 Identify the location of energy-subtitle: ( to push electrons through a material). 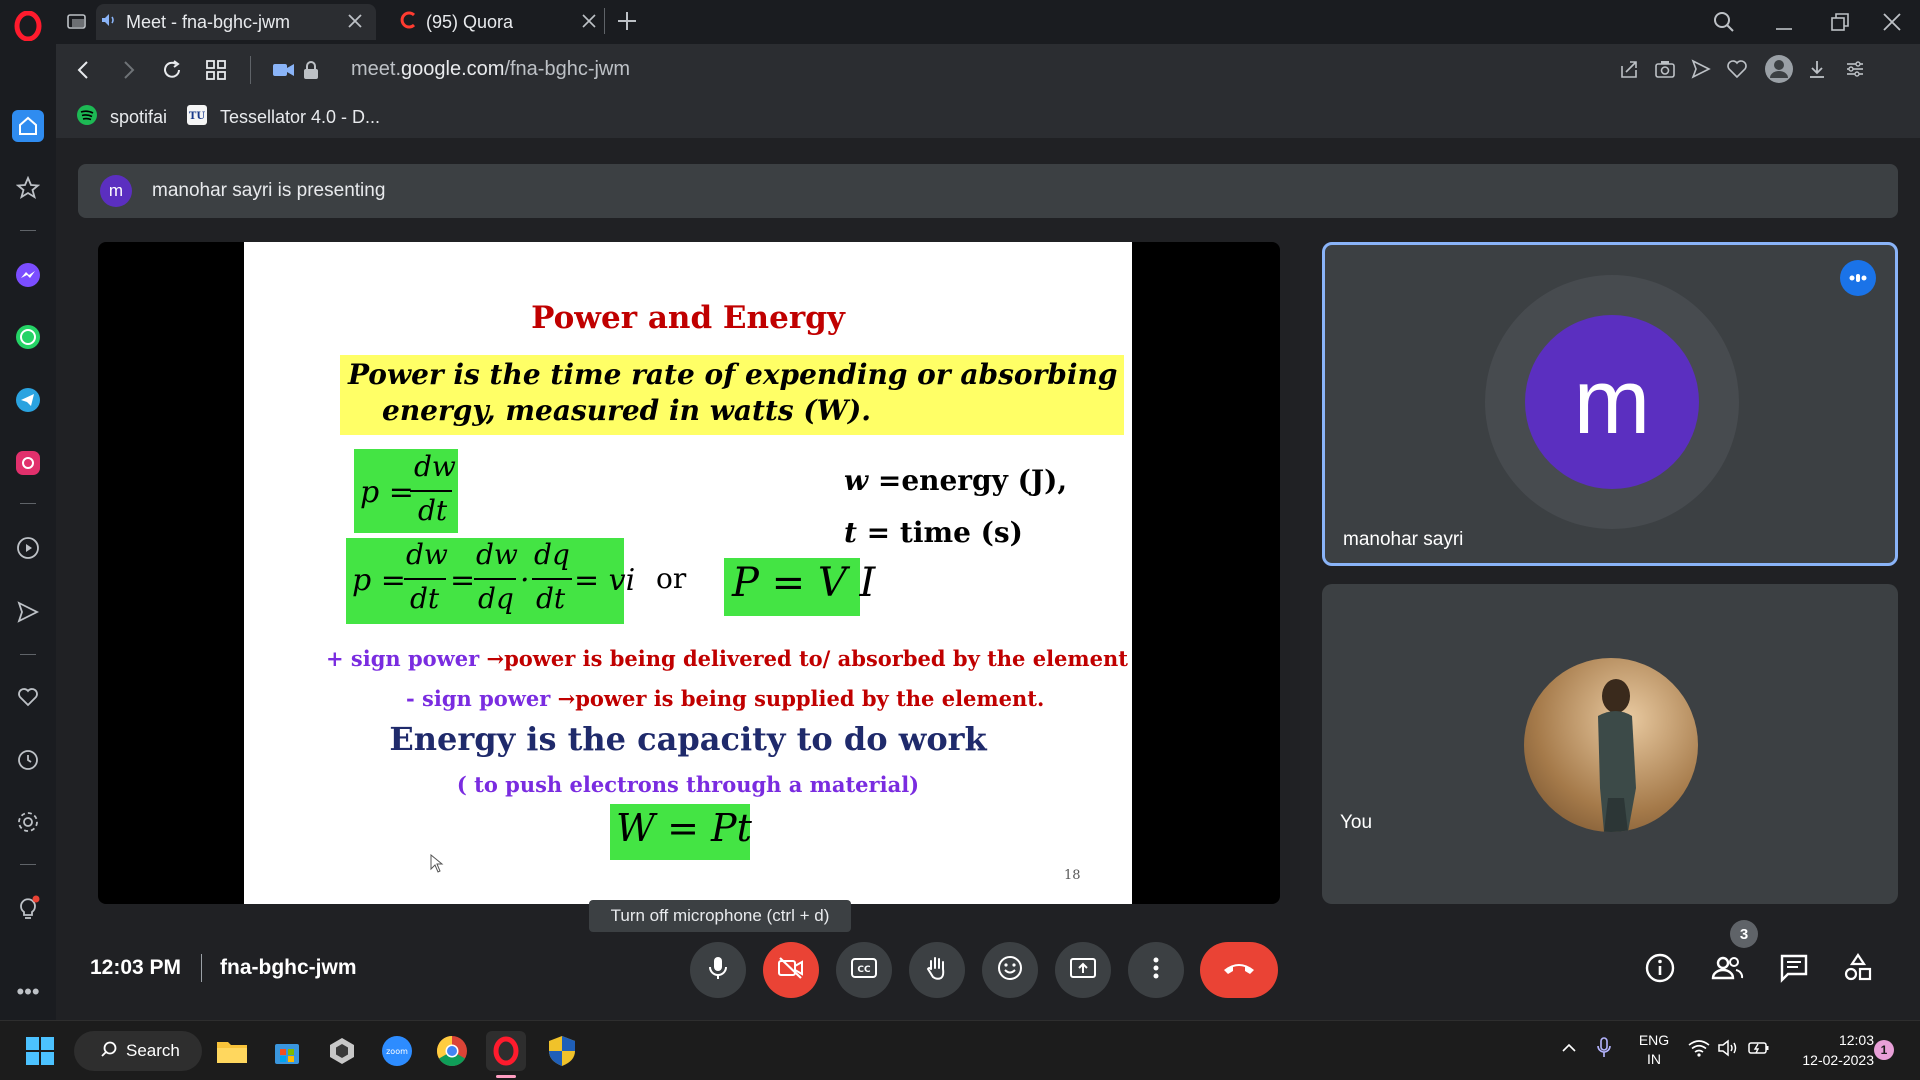
(688, 784).